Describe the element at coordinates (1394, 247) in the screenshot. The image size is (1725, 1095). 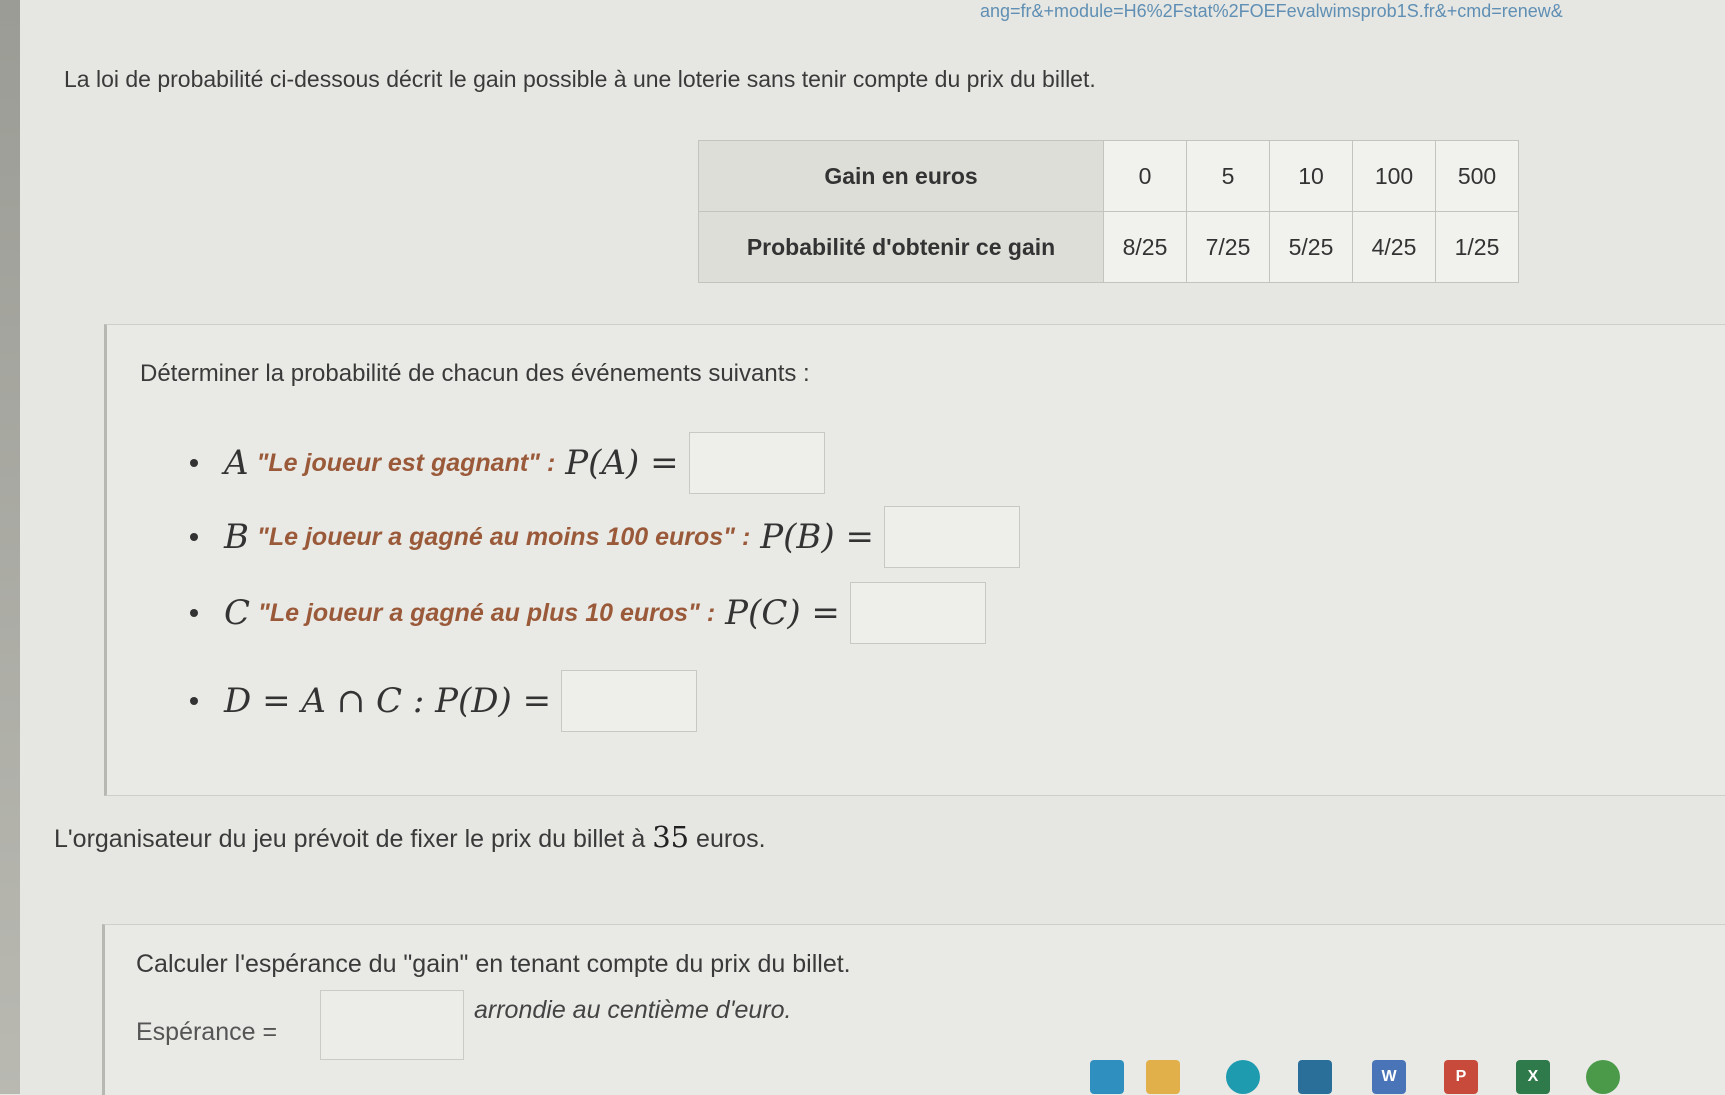
I see `table-cell: 4/25` at that location.